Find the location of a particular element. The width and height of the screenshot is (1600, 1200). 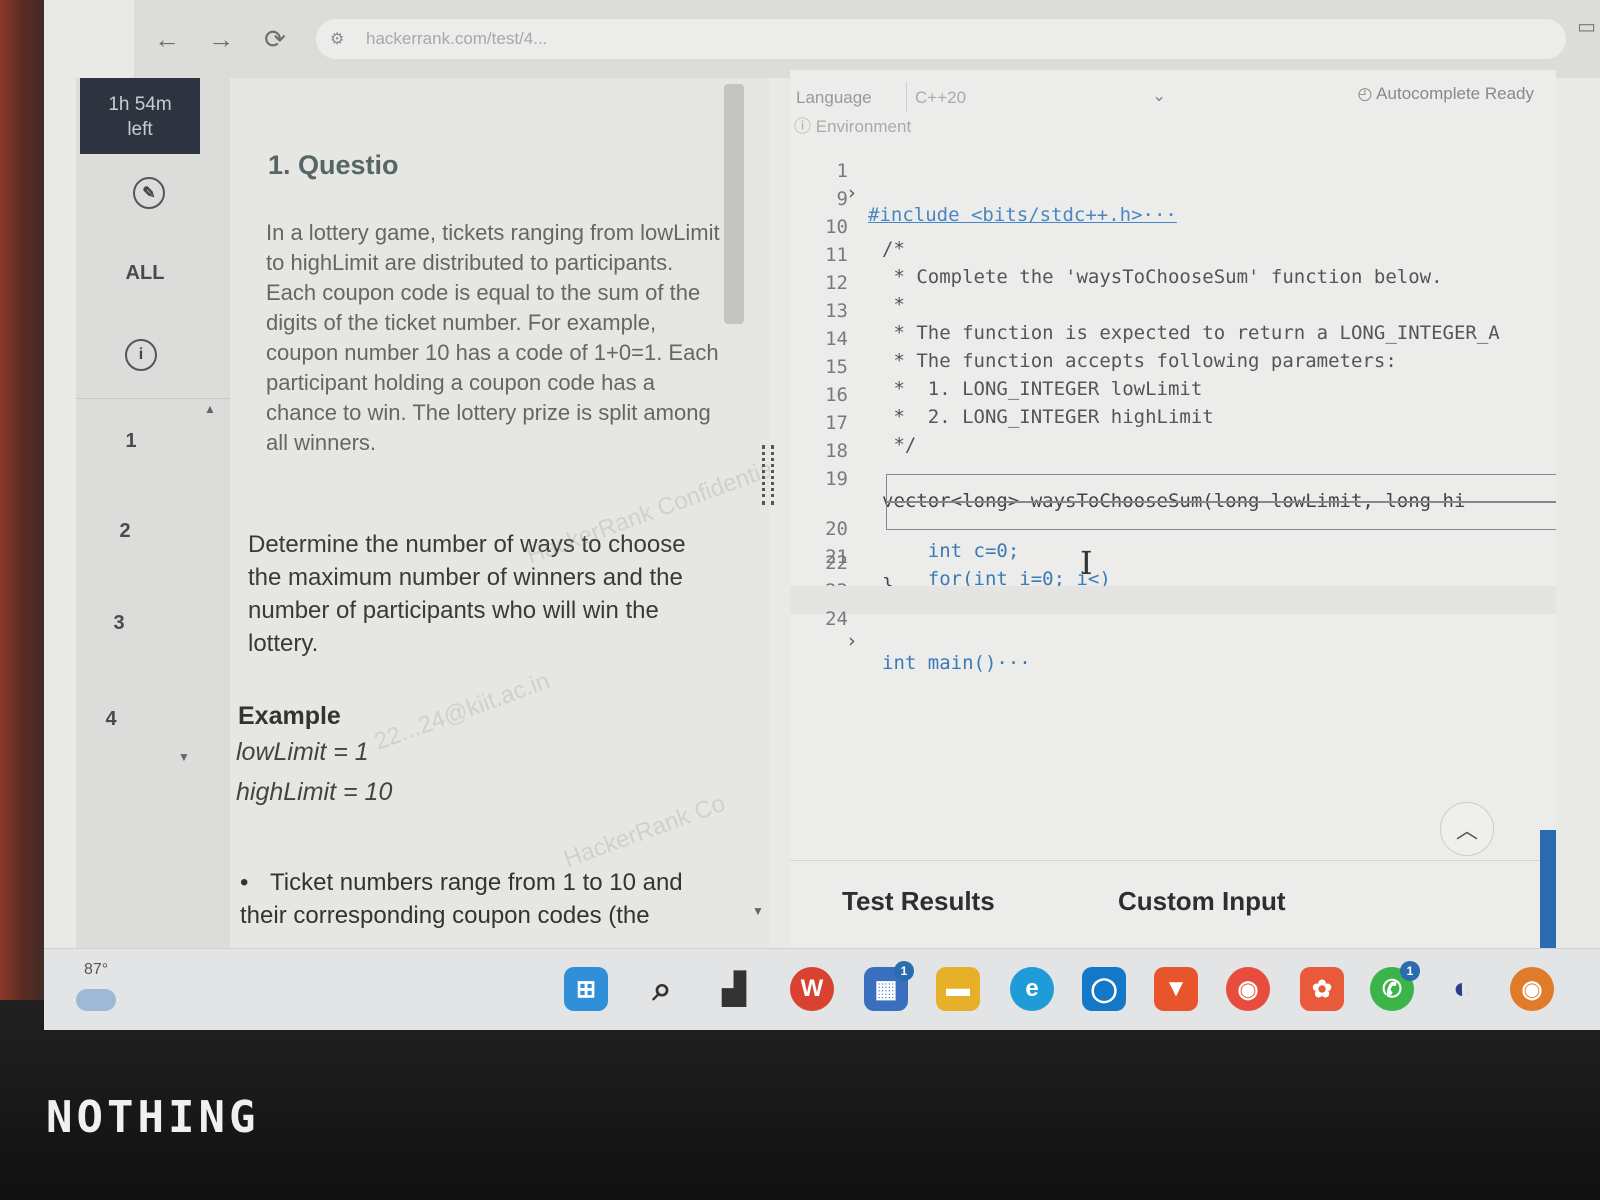

environment-label: Environment is located at coordinates (863, 126).